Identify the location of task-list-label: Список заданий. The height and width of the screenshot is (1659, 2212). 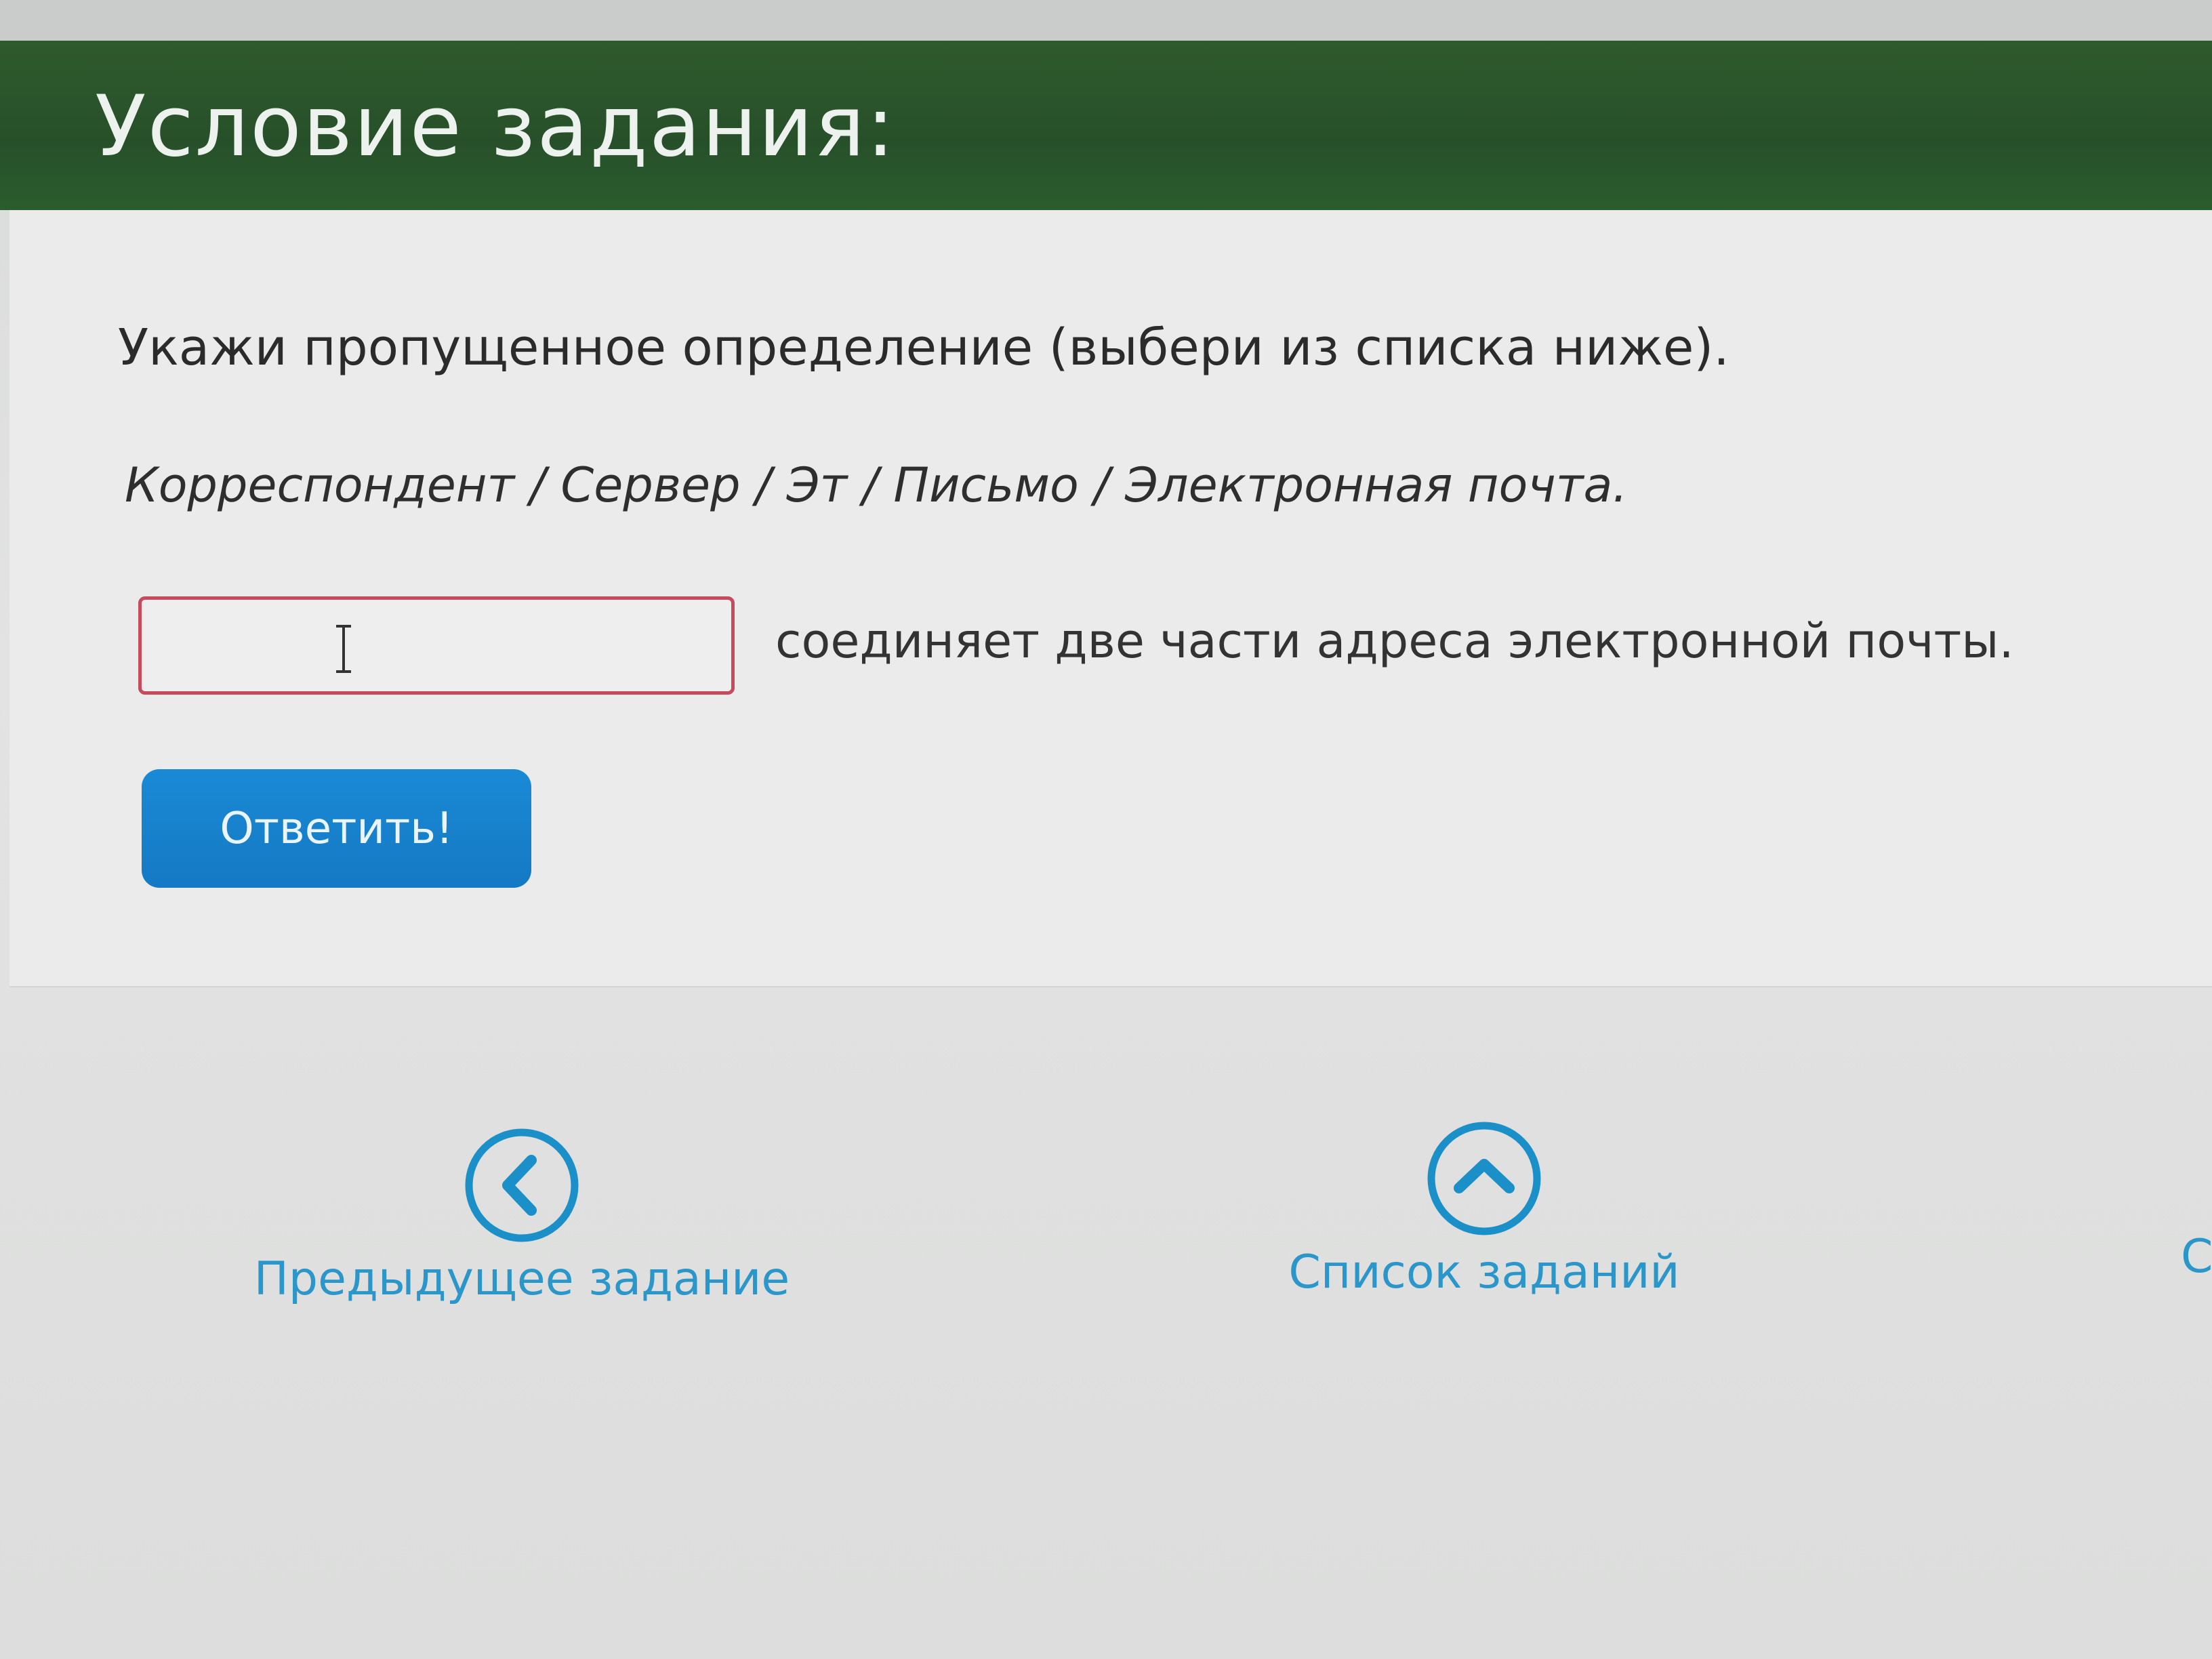
(1484, 1272).